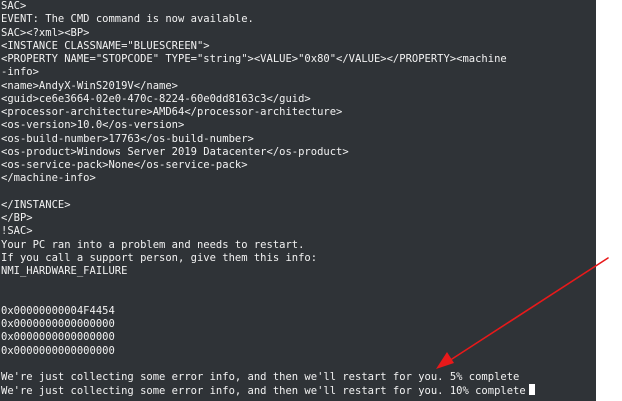 This screenshot has width=622, height=401. I want to click on console-line: <os-version>10.0</os-version>, so click(93, 125).